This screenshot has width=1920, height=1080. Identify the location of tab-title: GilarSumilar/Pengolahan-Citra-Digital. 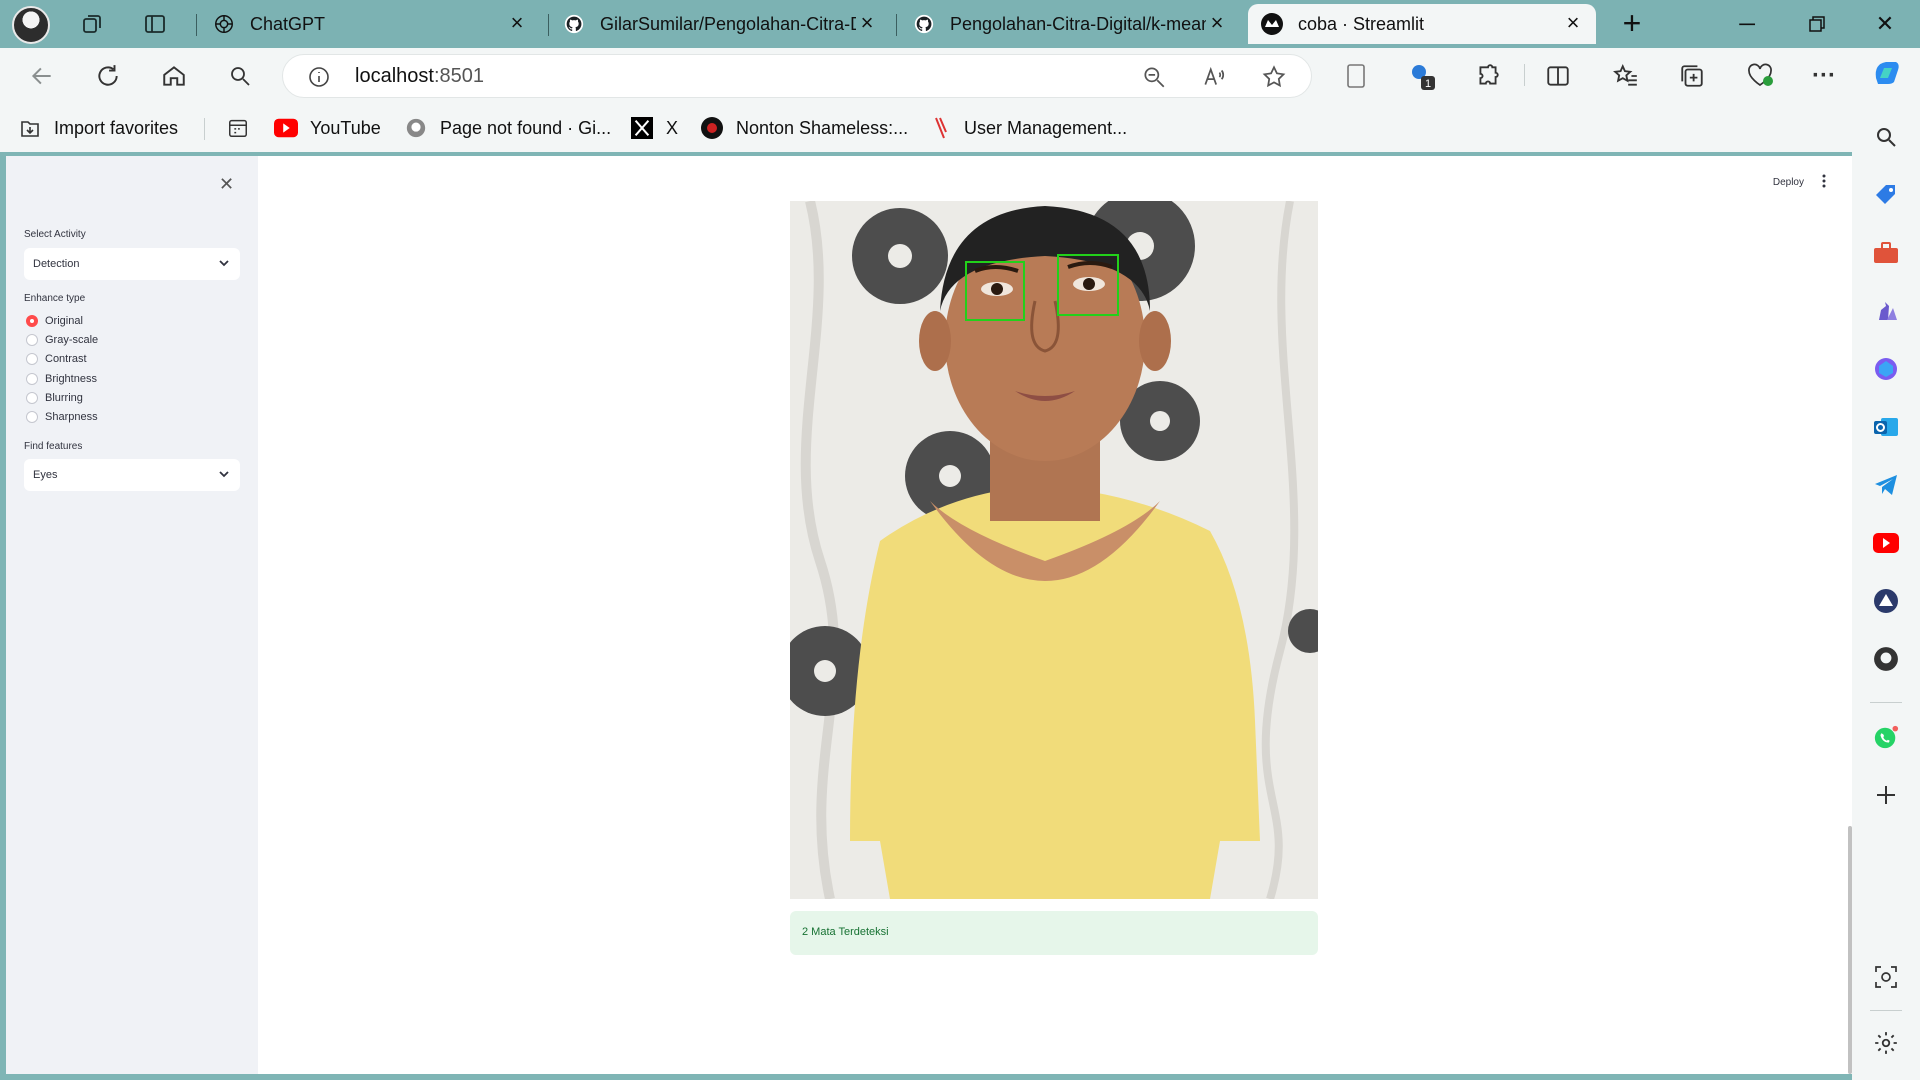
(728, 23).